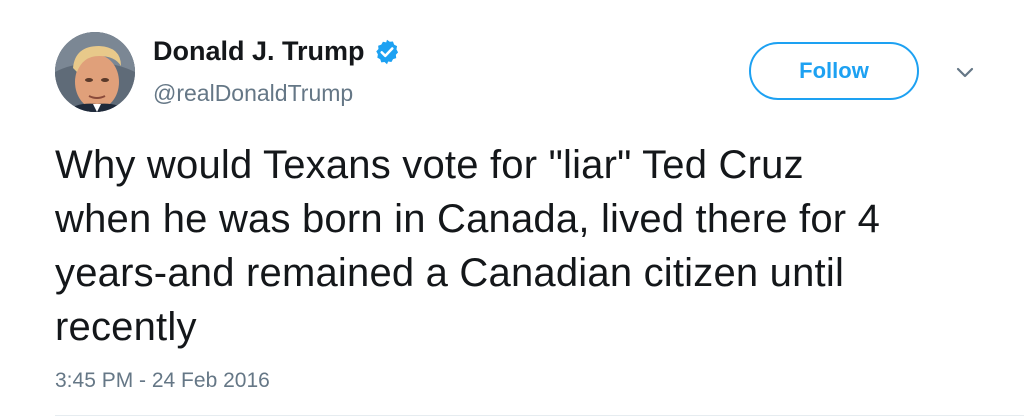 The height and width of the screenshot is (420, 1024). What do you see at coordinates (259, 51) in the screenshot?
I see `display-name-text: Donald J. Trump` at bounding box center [259, 51].